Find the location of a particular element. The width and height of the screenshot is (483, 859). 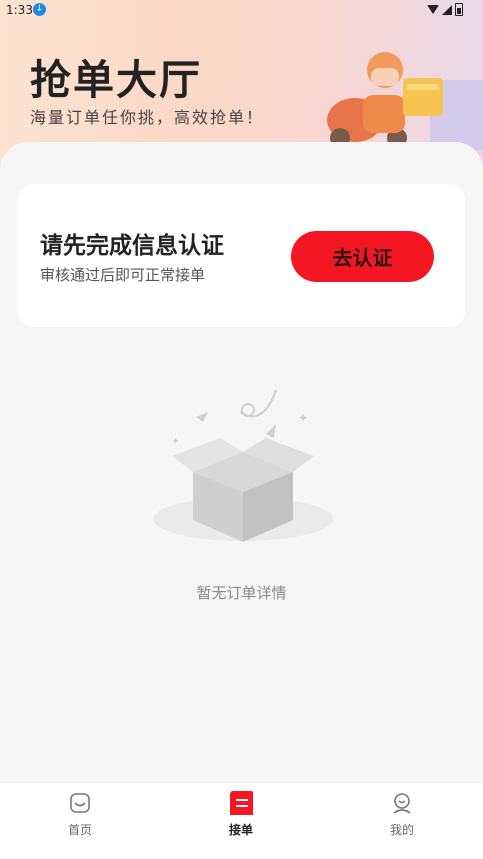

home-icon is located at coordinates (80, 803).